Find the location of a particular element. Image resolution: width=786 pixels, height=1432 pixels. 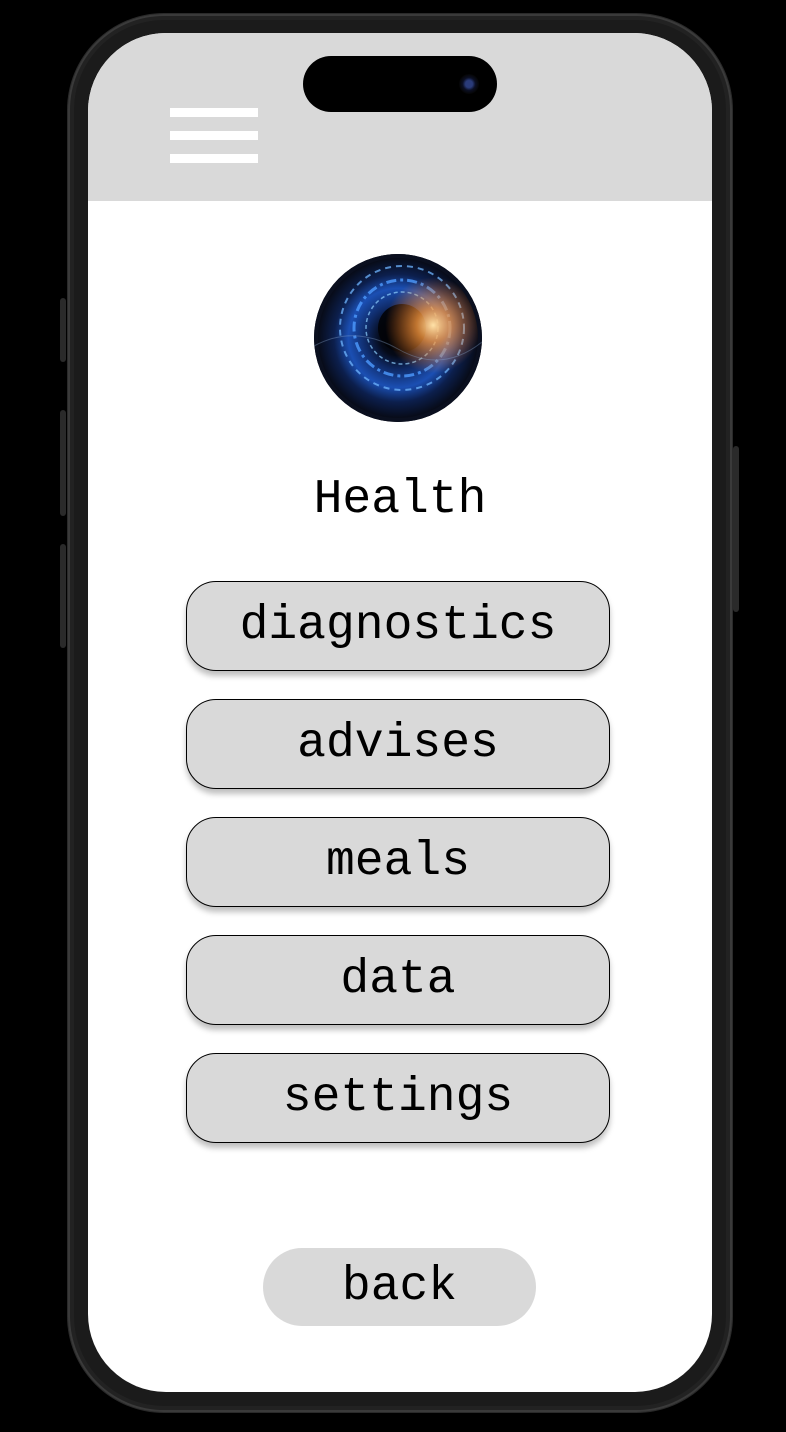

page-title: Health is located at coordinates (400, 500).